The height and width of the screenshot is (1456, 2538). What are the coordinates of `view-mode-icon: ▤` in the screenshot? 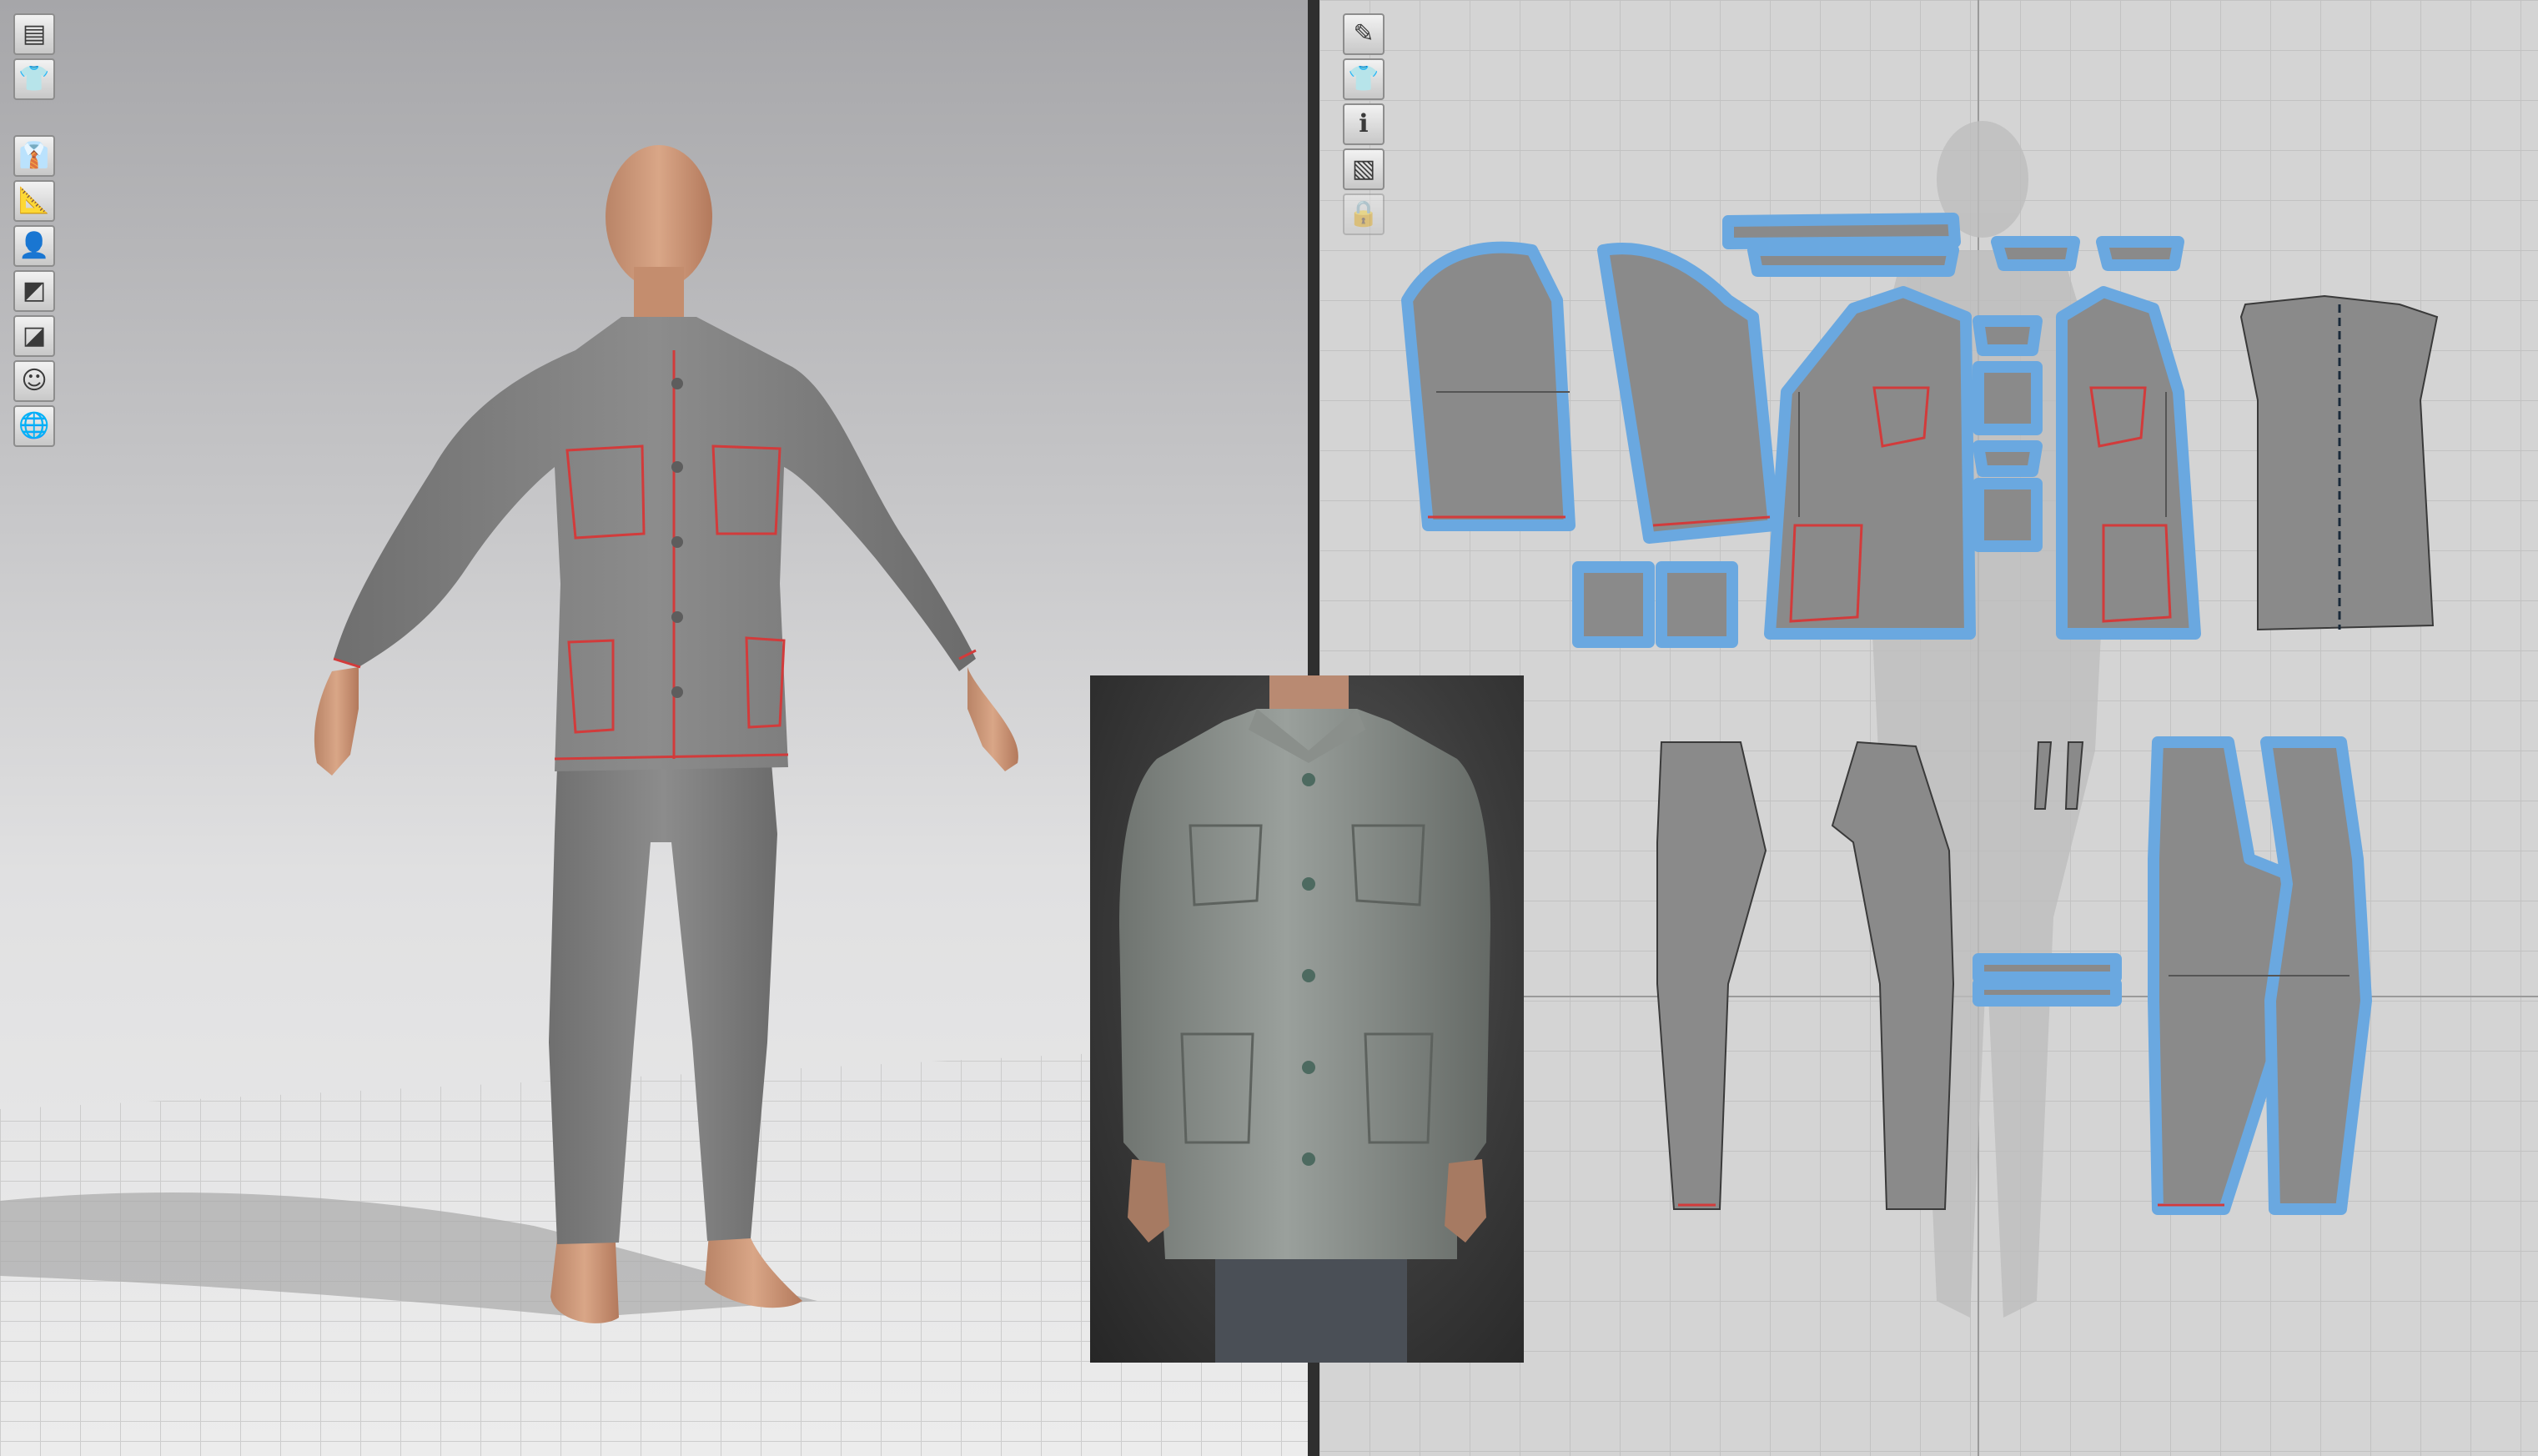 It's located at (34, 34).